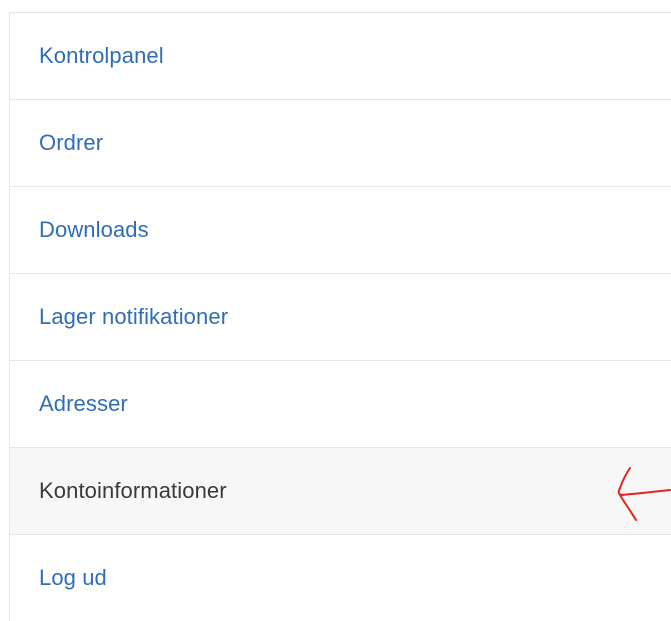  I want to click on nav-item-ordrer: Ordrer, so click(340, 143).